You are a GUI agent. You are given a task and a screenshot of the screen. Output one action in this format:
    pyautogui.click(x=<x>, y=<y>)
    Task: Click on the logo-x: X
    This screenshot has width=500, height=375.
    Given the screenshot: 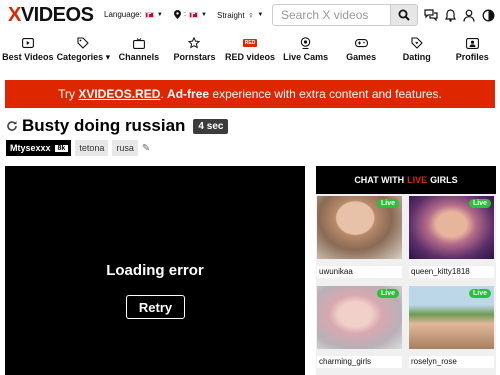 What is the action you would take?
    pyautogui.click(x=14, y=15)
    